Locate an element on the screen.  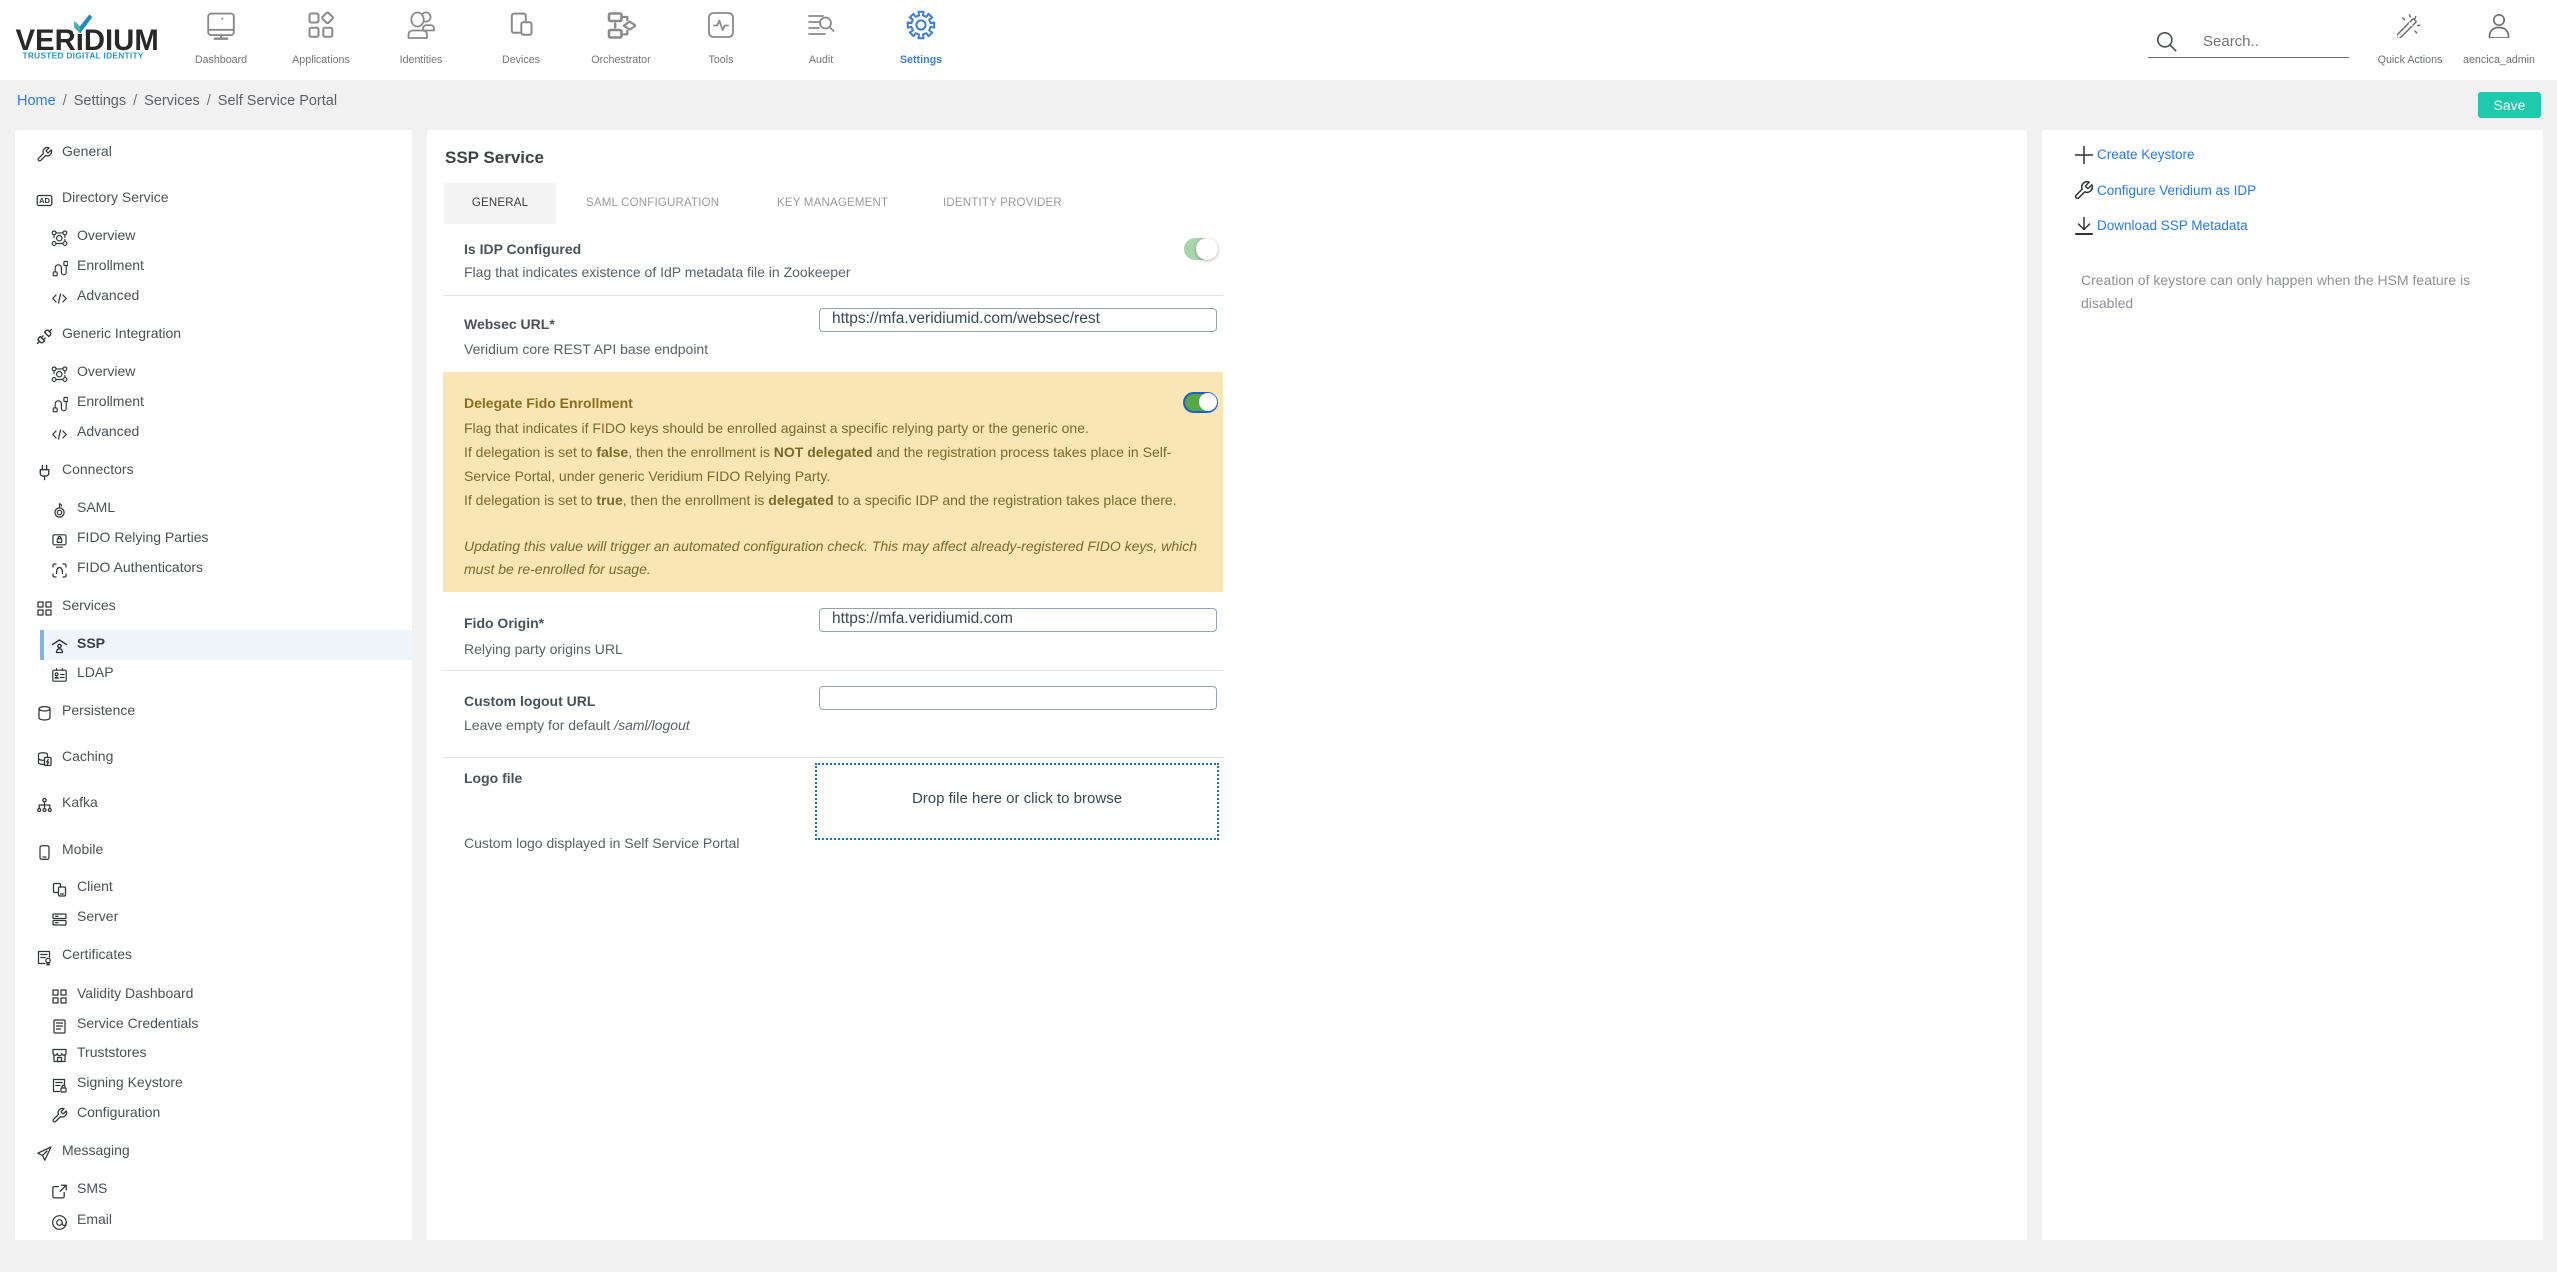
svg-text: TRUSTED DIGITAL IDENTITY is located at coordinates (83, 55).